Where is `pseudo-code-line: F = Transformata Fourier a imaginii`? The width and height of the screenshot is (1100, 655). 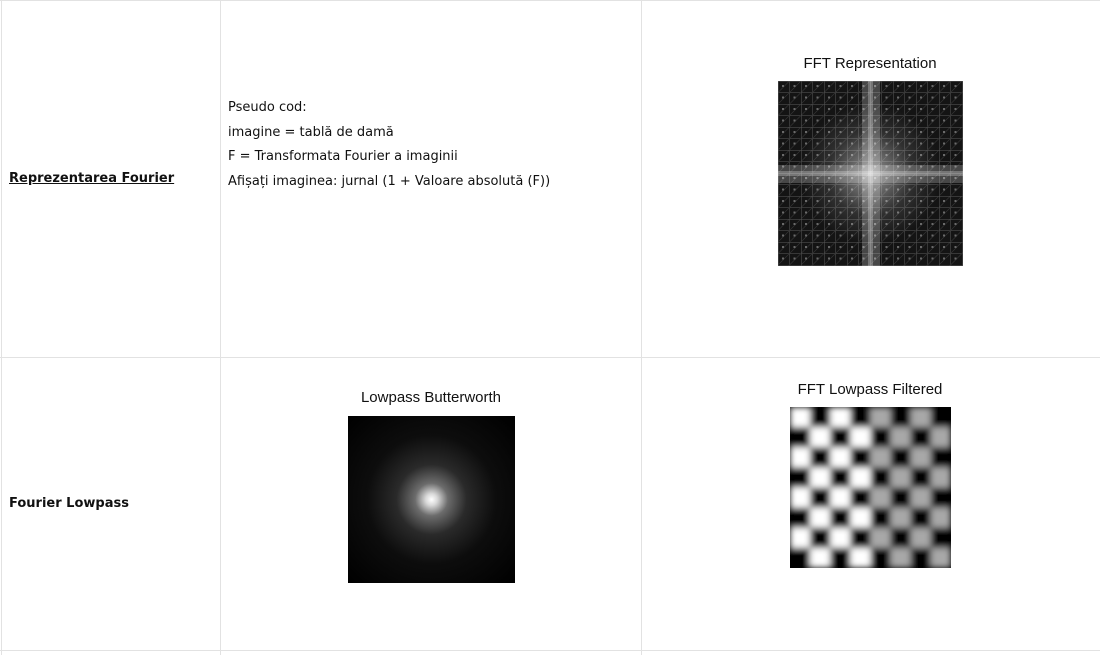
pseudo-code-line: F = Transformata Fourier a imaginii is located at coordinates (343, 156).